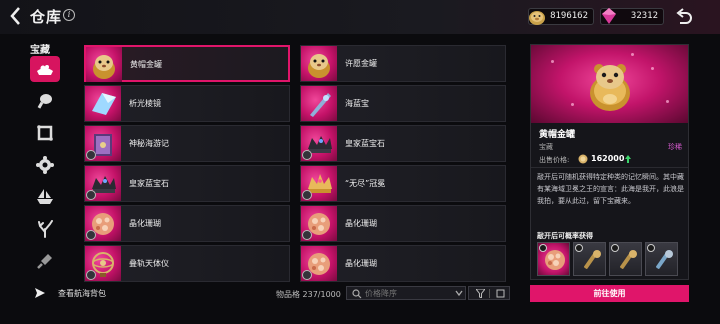 The width and height of the screenshot is (720, 324). I want to click on cog-flower-icon, so click(45, 165).